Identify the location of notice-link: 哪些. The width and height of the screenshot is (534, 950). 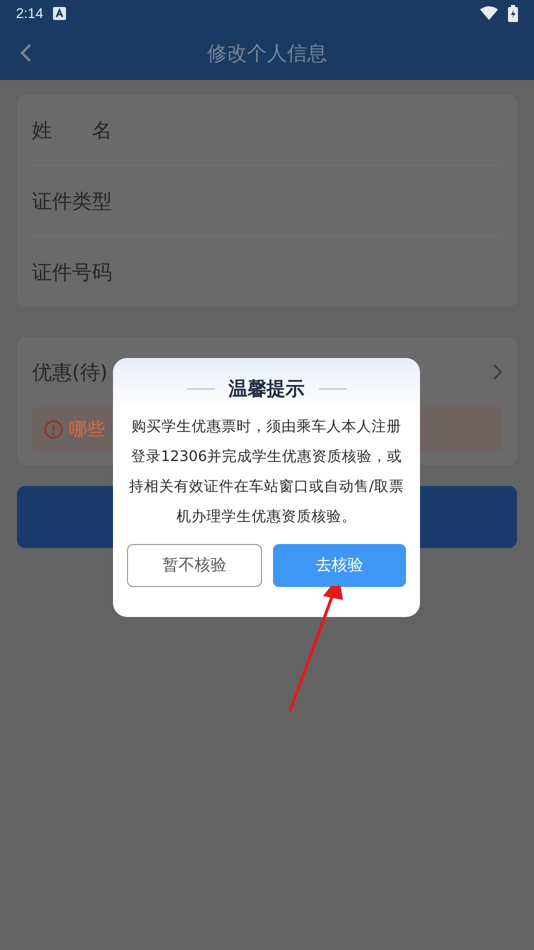
(87, 429).